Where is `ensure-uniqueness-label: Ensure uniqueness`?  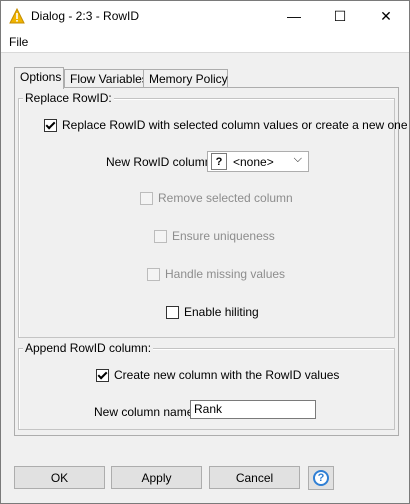
ensure-uniqueness-label: Ensure uniqueness is located at coordinates (223, 236).